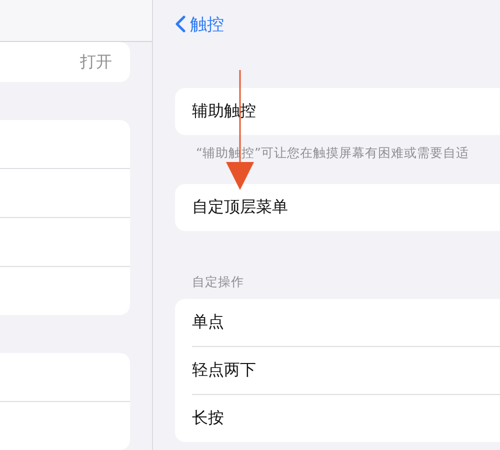  Describe the element at coordinates (337, 111) in the screenshot. I see `settings-row: 辅助触控` at that location.